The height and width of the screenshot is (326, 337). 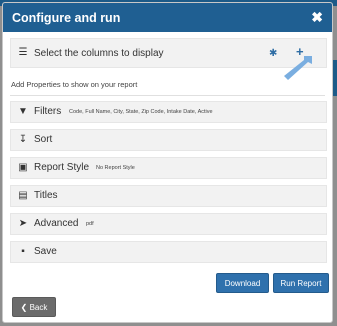 I want to click on close-icon: ✖, so click(x=317, y=17).